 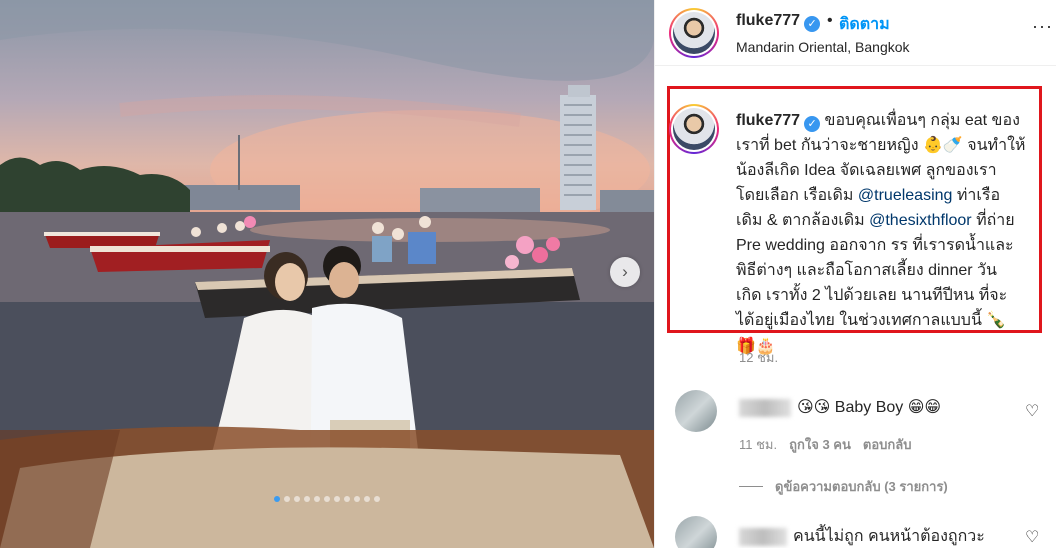 What do you see at coordinates (872, 295) in the screenshot?
I see `caption-line-8: เกิด เราทั้ง 2 ไปด้วยเลย นานทีปีหน ที่จะ` at bounding box center [872, 295].